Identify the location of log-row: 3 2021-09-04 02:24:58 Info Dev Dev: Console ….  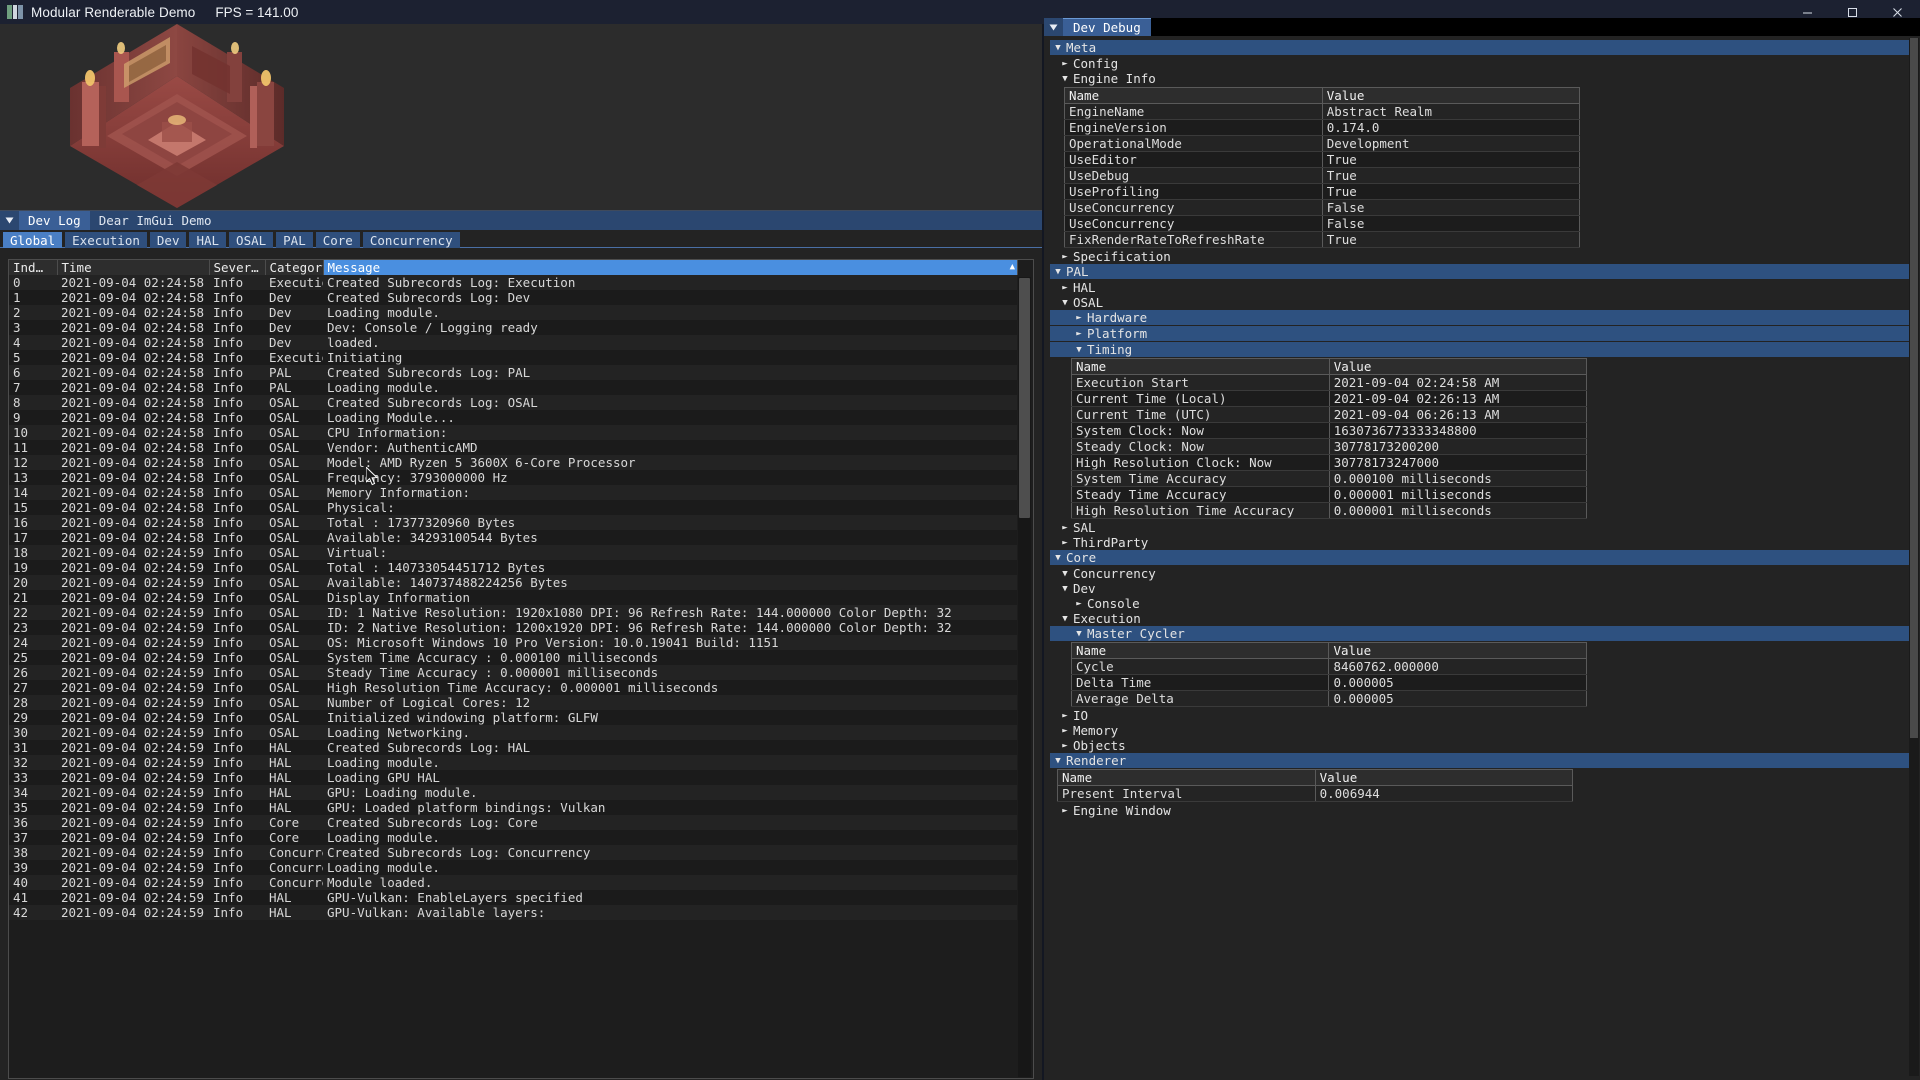
(513, 327).